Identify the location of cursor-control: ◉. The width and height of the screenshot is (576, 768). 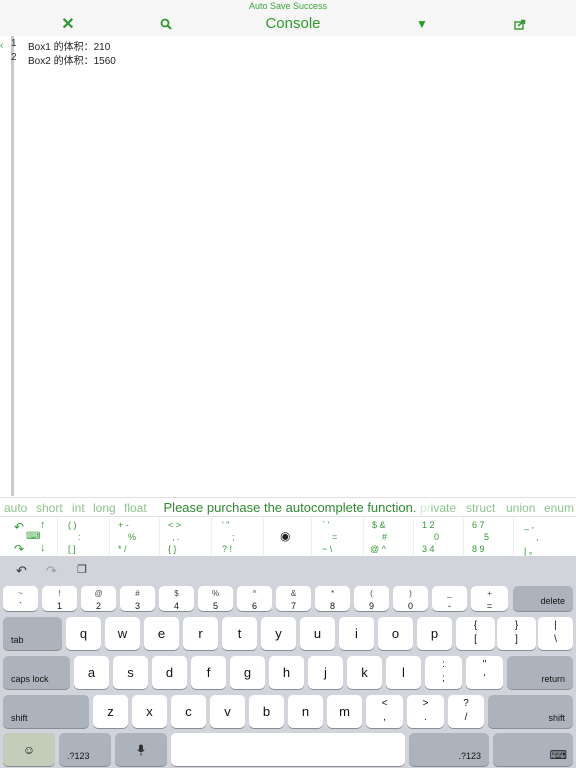
(288, 537).